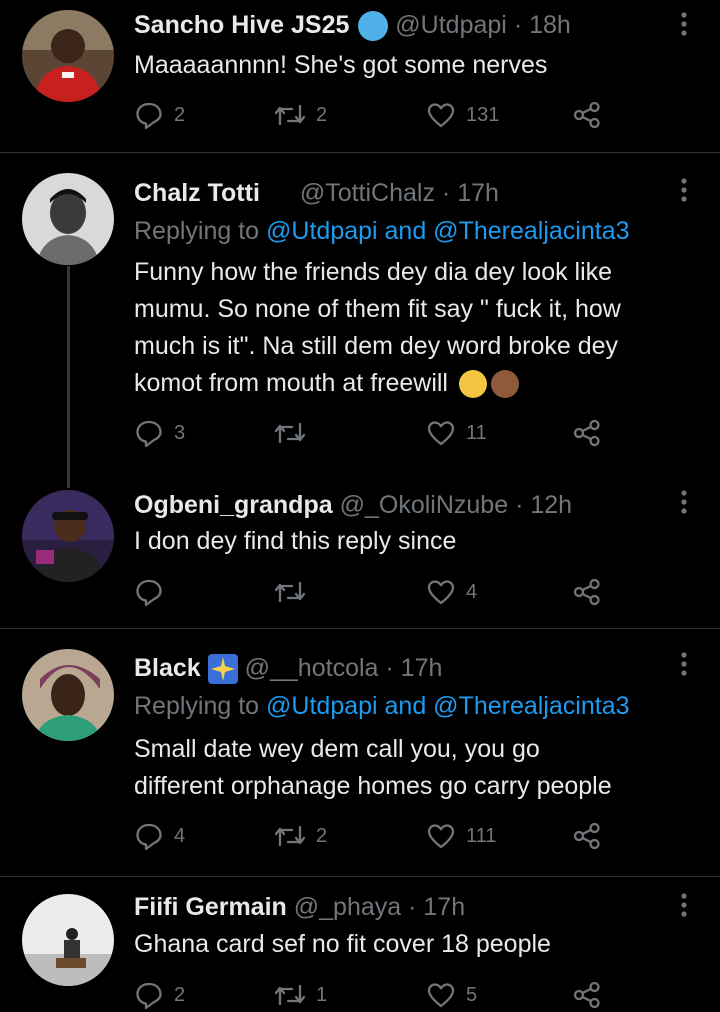  Describe the element at coordinates (551, 505) in the screenshot. I see `timestamp: 12h` at that location.